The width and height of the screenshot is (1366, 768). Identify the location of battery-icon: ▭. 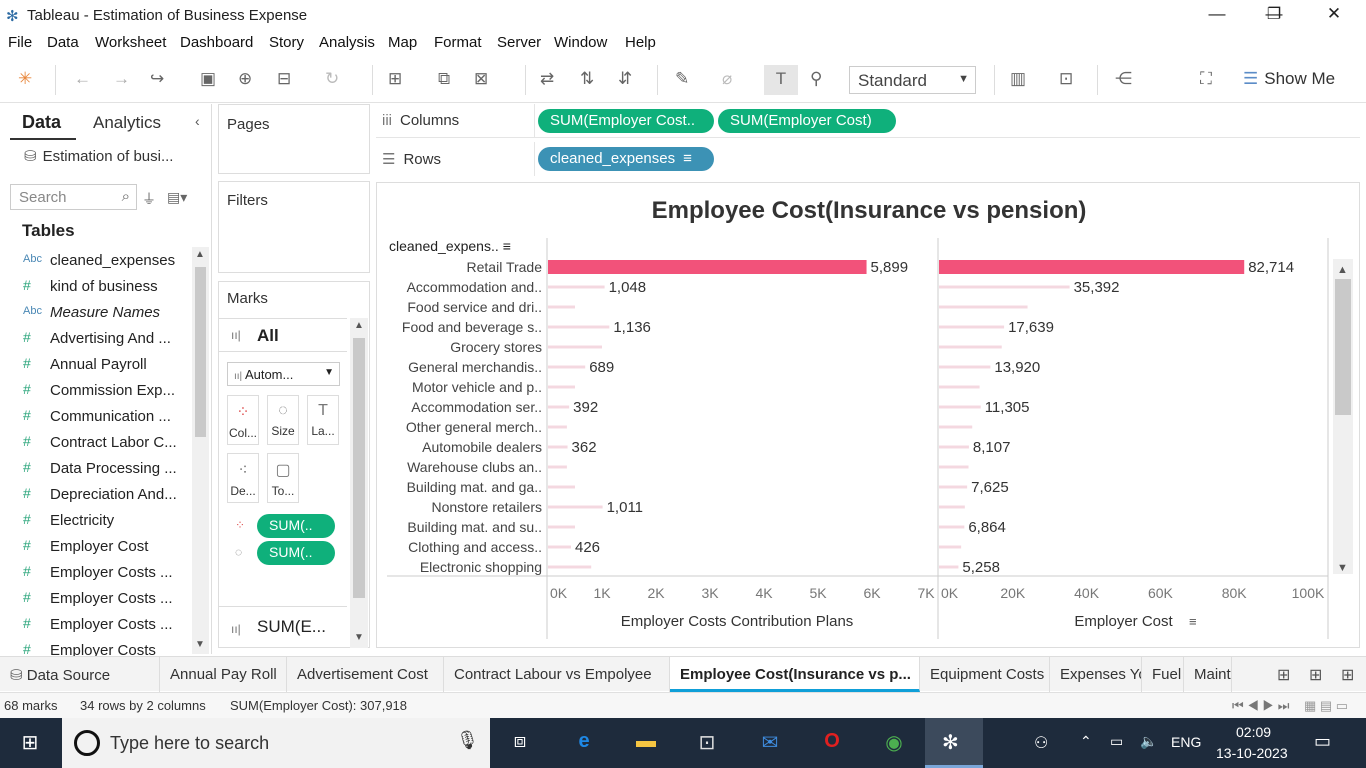
(1116, 741).